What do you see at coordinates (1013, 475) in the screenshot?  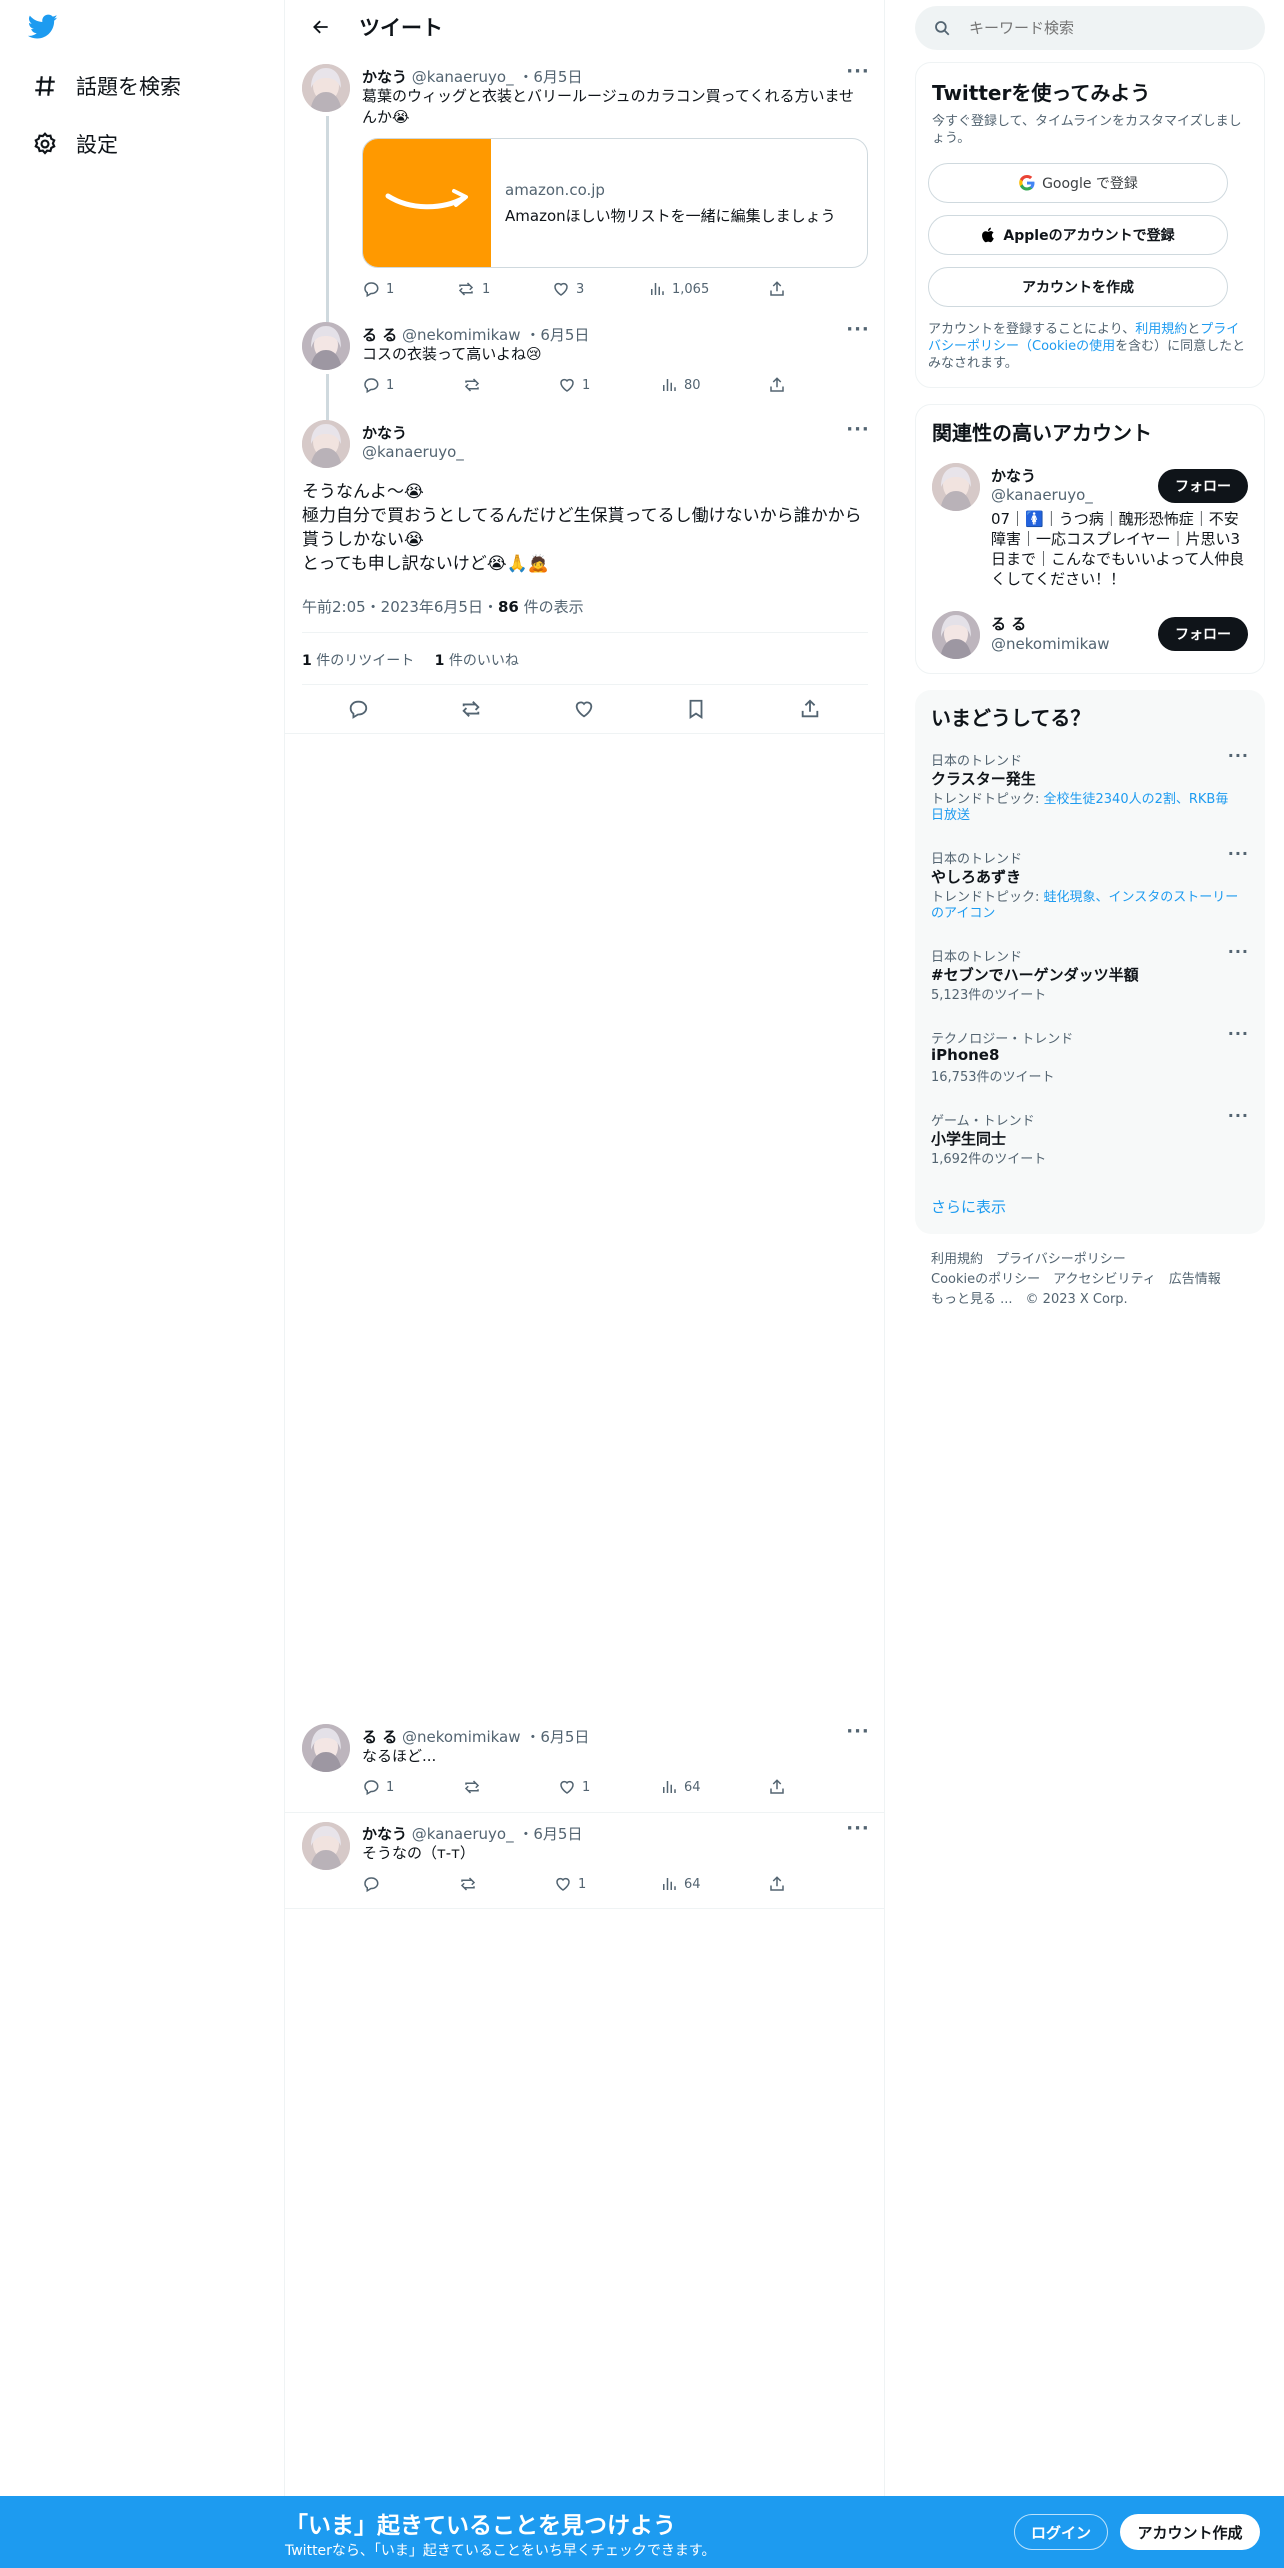 I see `suggestion-name: かなう` at bounding box center [1013, 475].